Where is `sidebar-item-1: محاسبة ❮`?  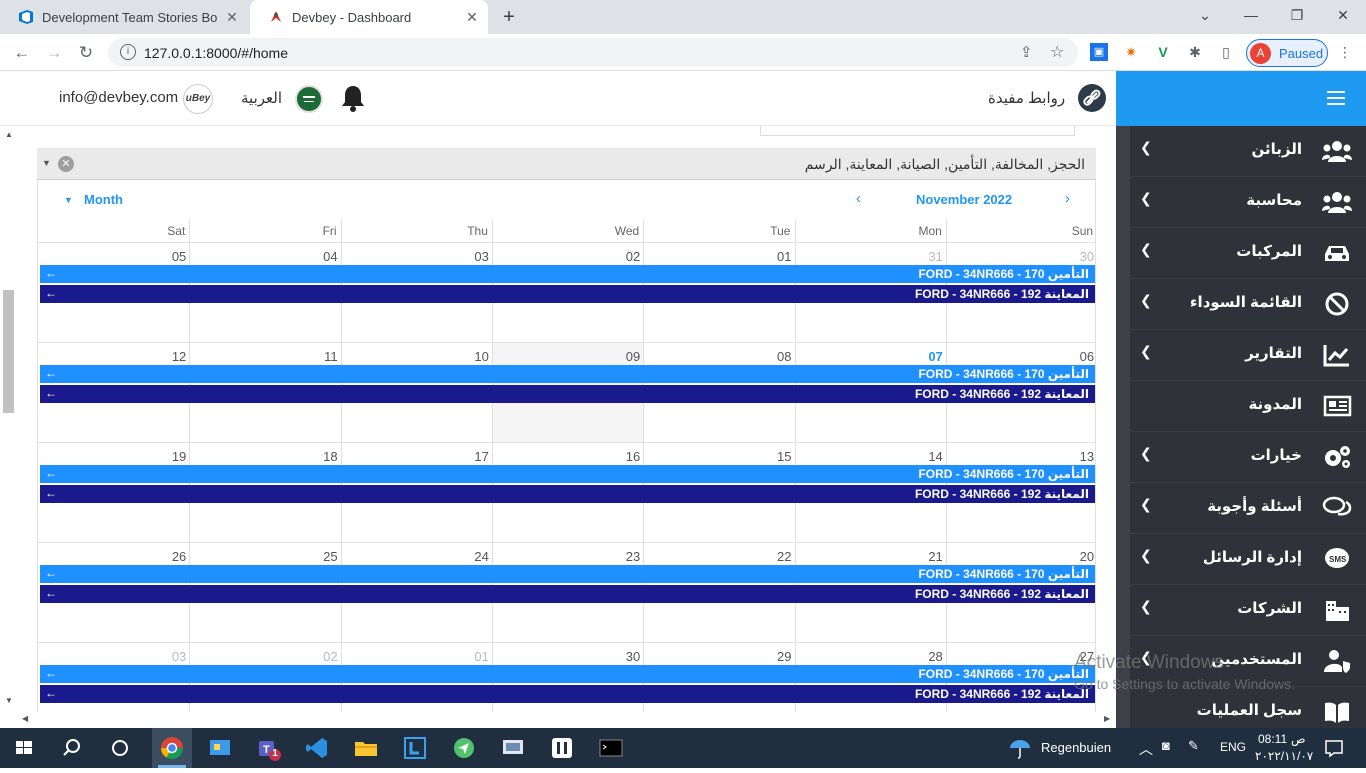 sidebar-item-1: محاسبة ❮ is located at coordinates (1248, 202).